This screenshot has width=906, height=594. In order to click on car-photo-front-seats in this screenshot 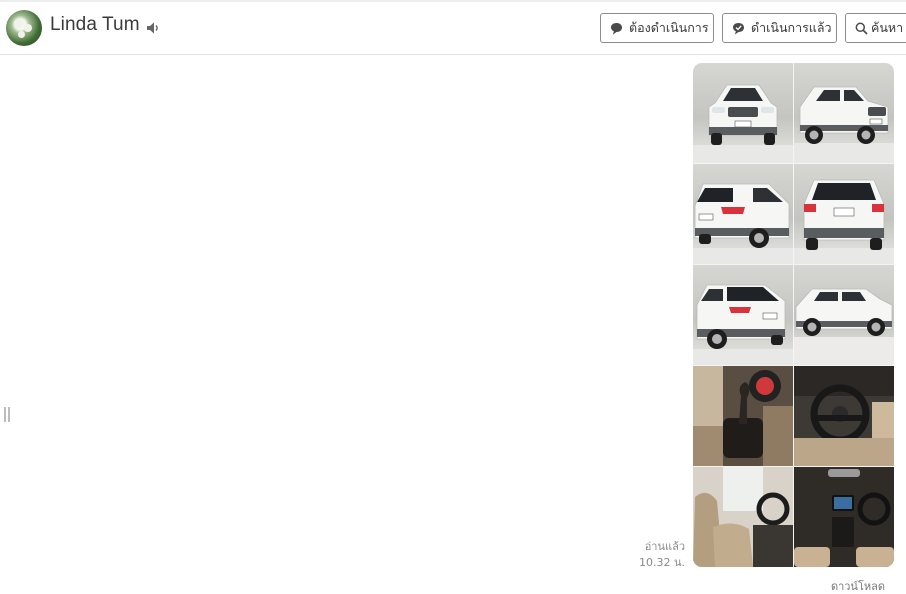, I will do `click(743, 517)`.